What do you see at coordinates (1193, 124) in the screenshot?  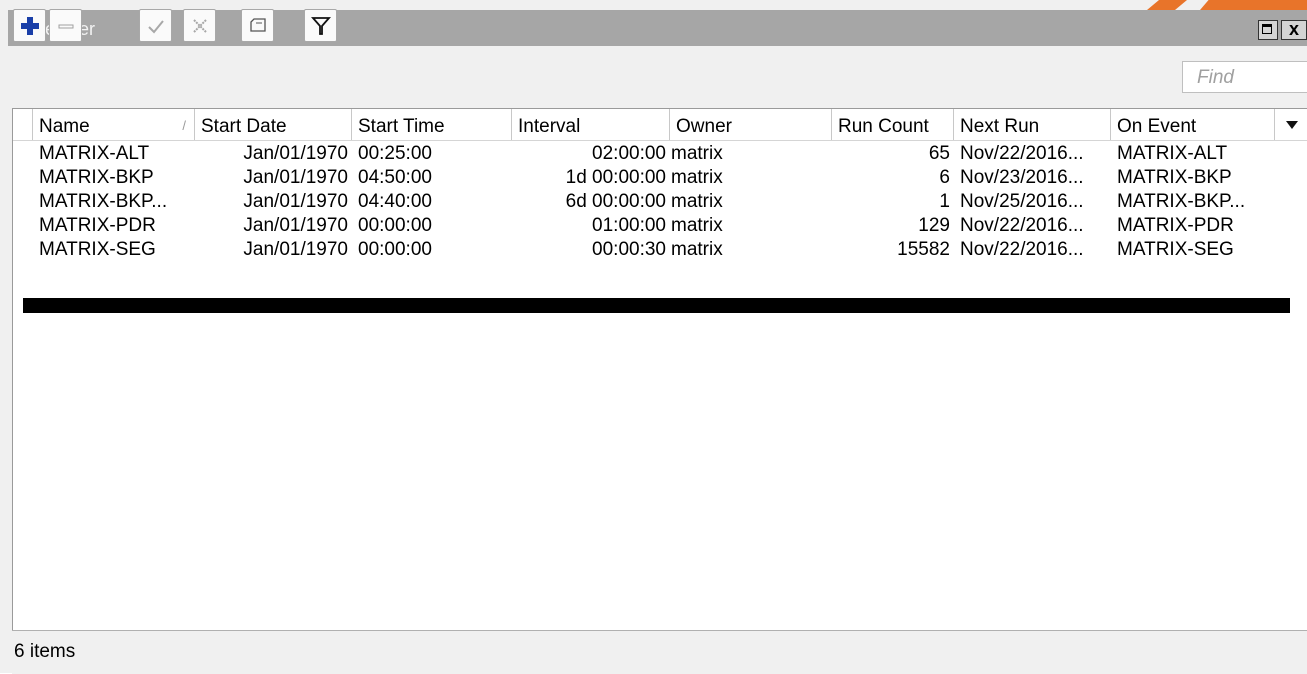 I see `column-header-on-event: On Event` at bounding box center [1193, 124].